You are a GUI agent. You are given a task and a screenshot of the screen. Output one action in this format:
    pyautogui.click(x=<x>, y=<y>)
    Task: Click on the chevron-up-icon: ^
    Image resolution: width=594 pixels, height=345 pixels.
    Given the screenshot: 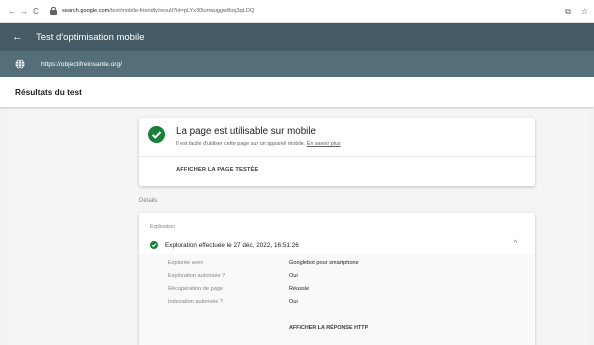 What is the action you would take?
    pyautogui.click(x=515, y=243)
    